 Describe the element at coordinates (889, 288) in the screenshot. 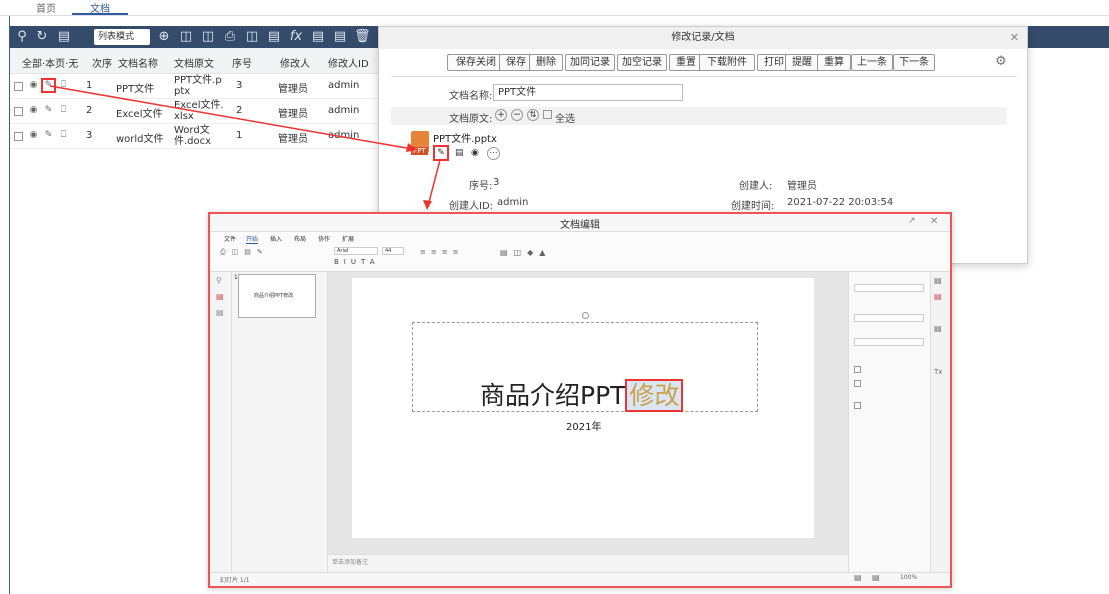

I see `fill-select` at that location.